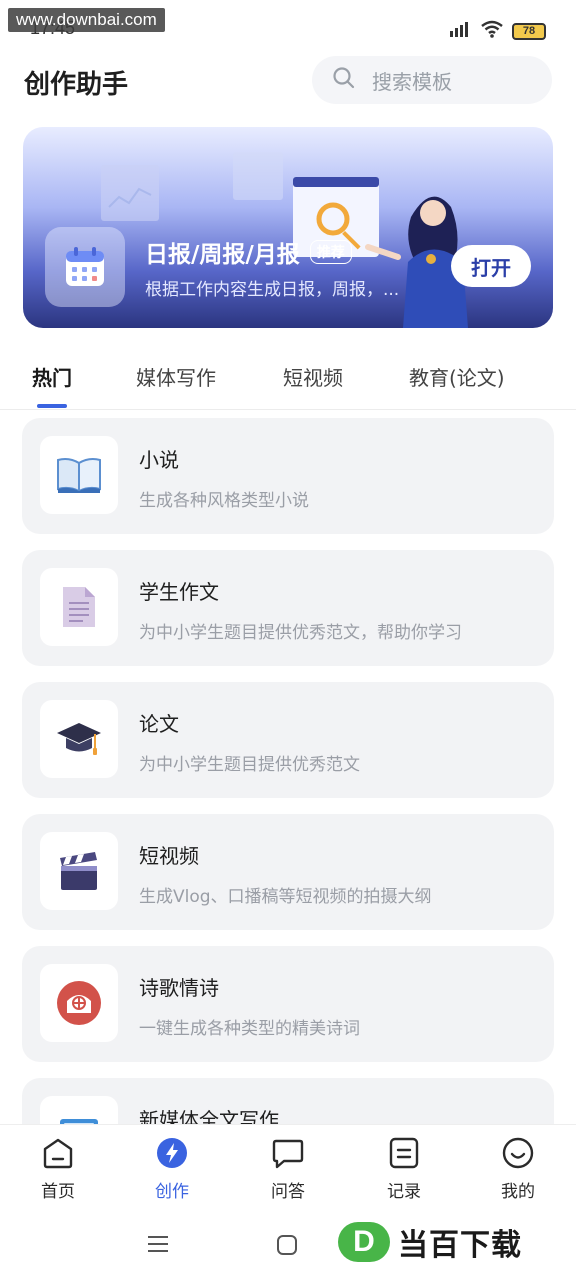 The image size is (576, 1280). I want to click on tab-short-video: 短视频, so click(313, 376).